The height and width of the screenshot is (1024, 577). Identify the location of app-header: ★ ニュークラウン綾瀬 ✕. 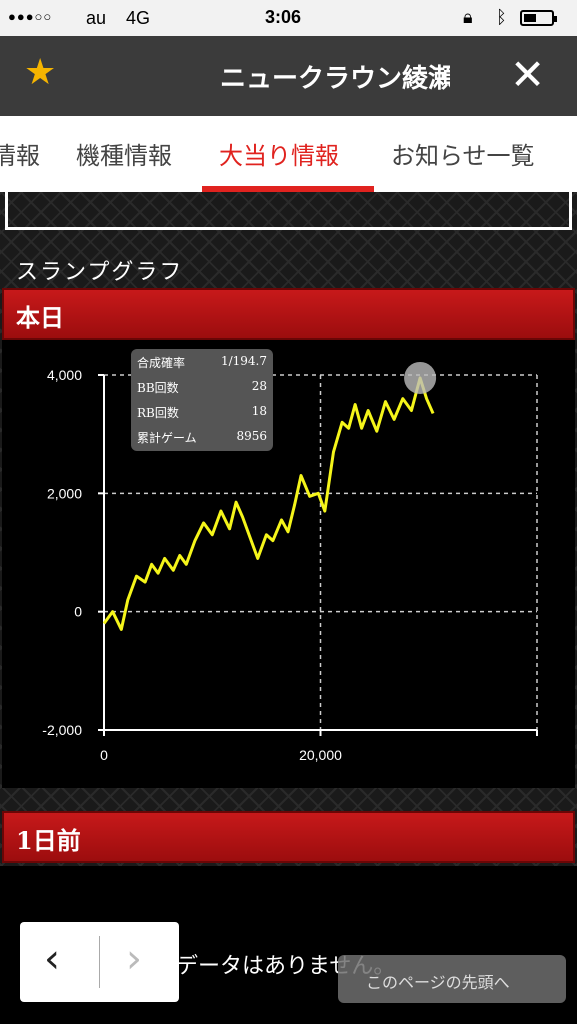
(288, 76).